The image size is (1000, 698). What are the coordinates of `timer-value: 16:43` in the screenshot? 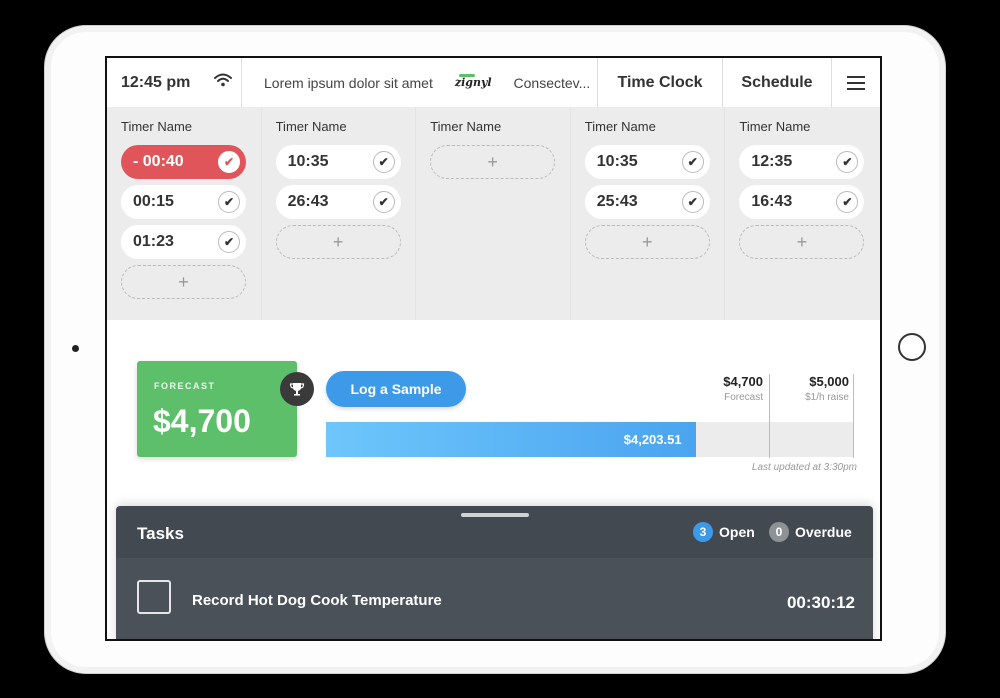 It's located at (772, 201).